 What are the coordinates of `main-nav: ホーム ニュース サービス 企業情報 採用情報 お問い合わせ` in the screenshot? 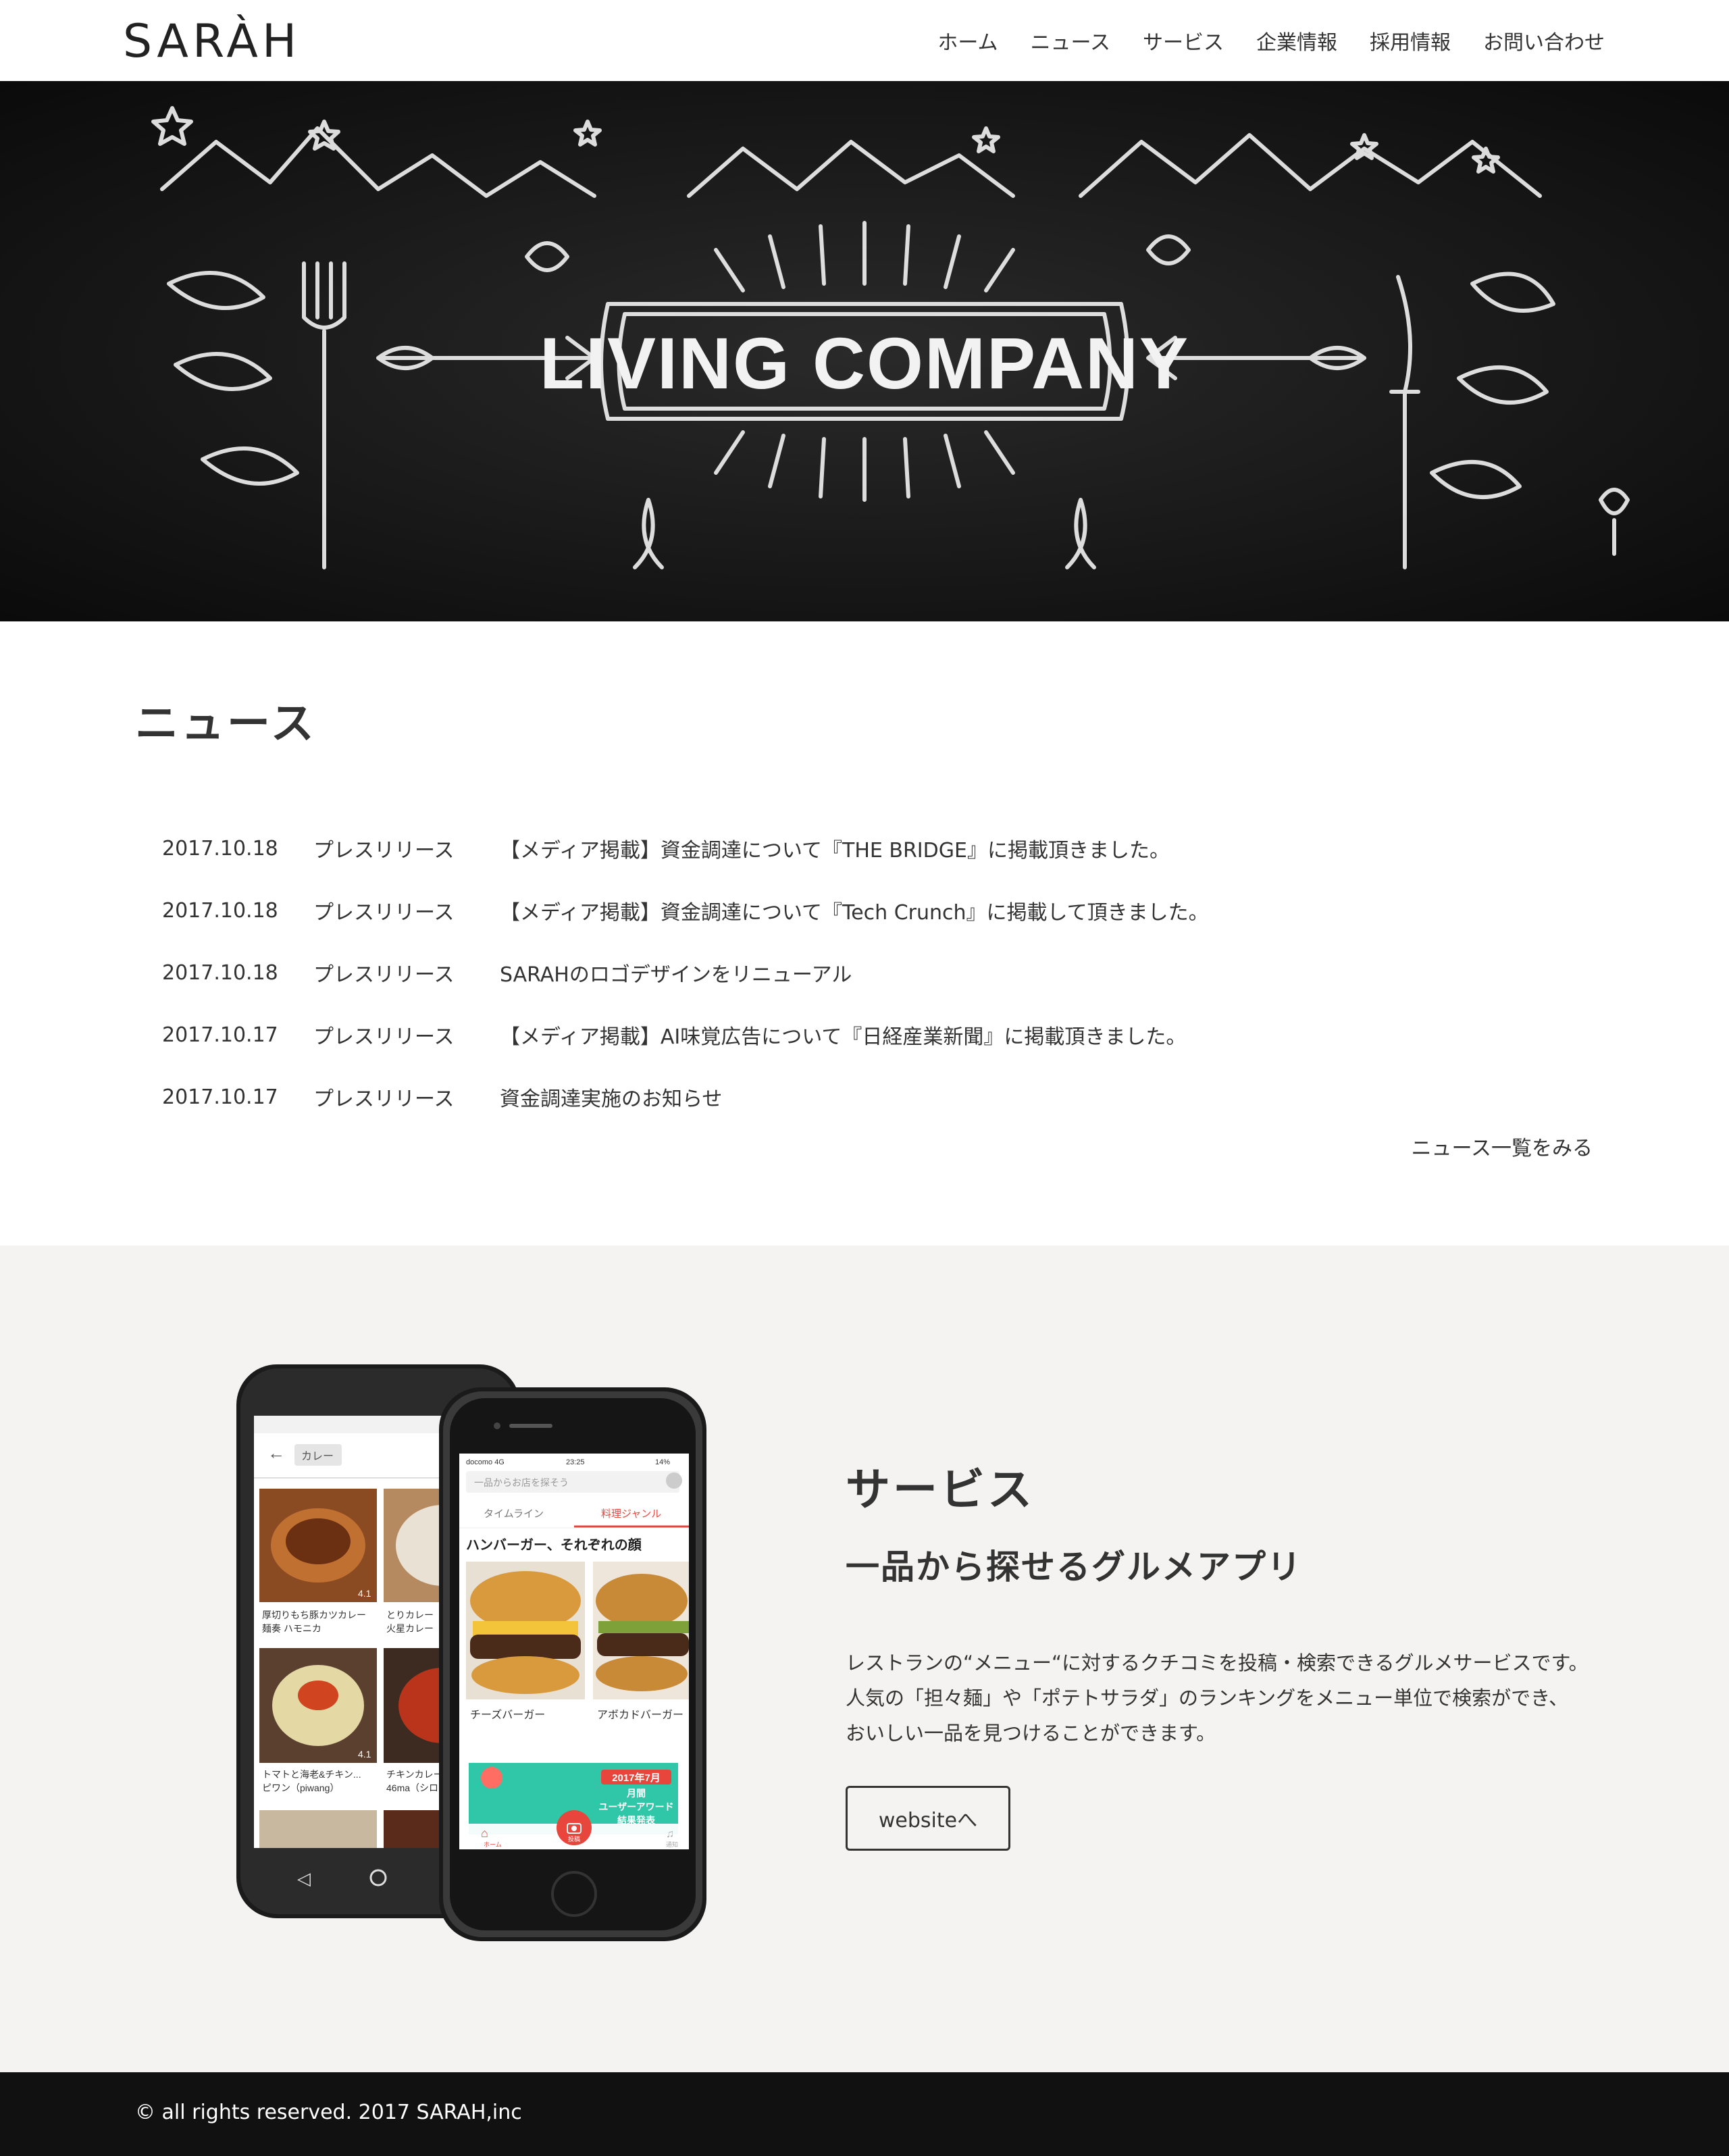 It's located at (1271, 40).